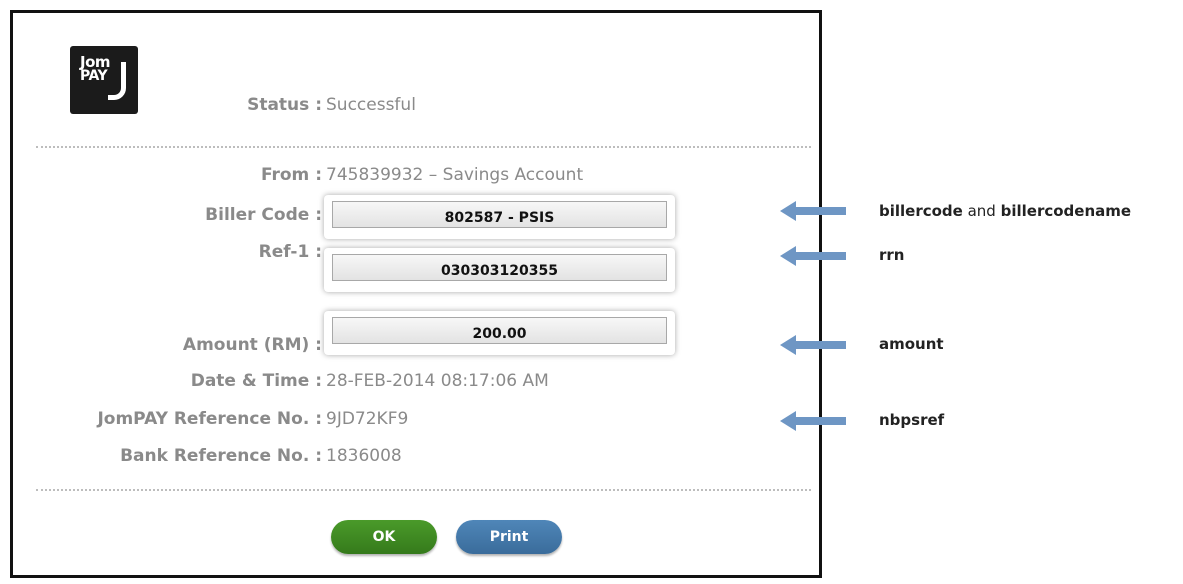 This screenshot has width=1183, height=584. I want to click on amount-highlight: 200.00, so click(499, 333).